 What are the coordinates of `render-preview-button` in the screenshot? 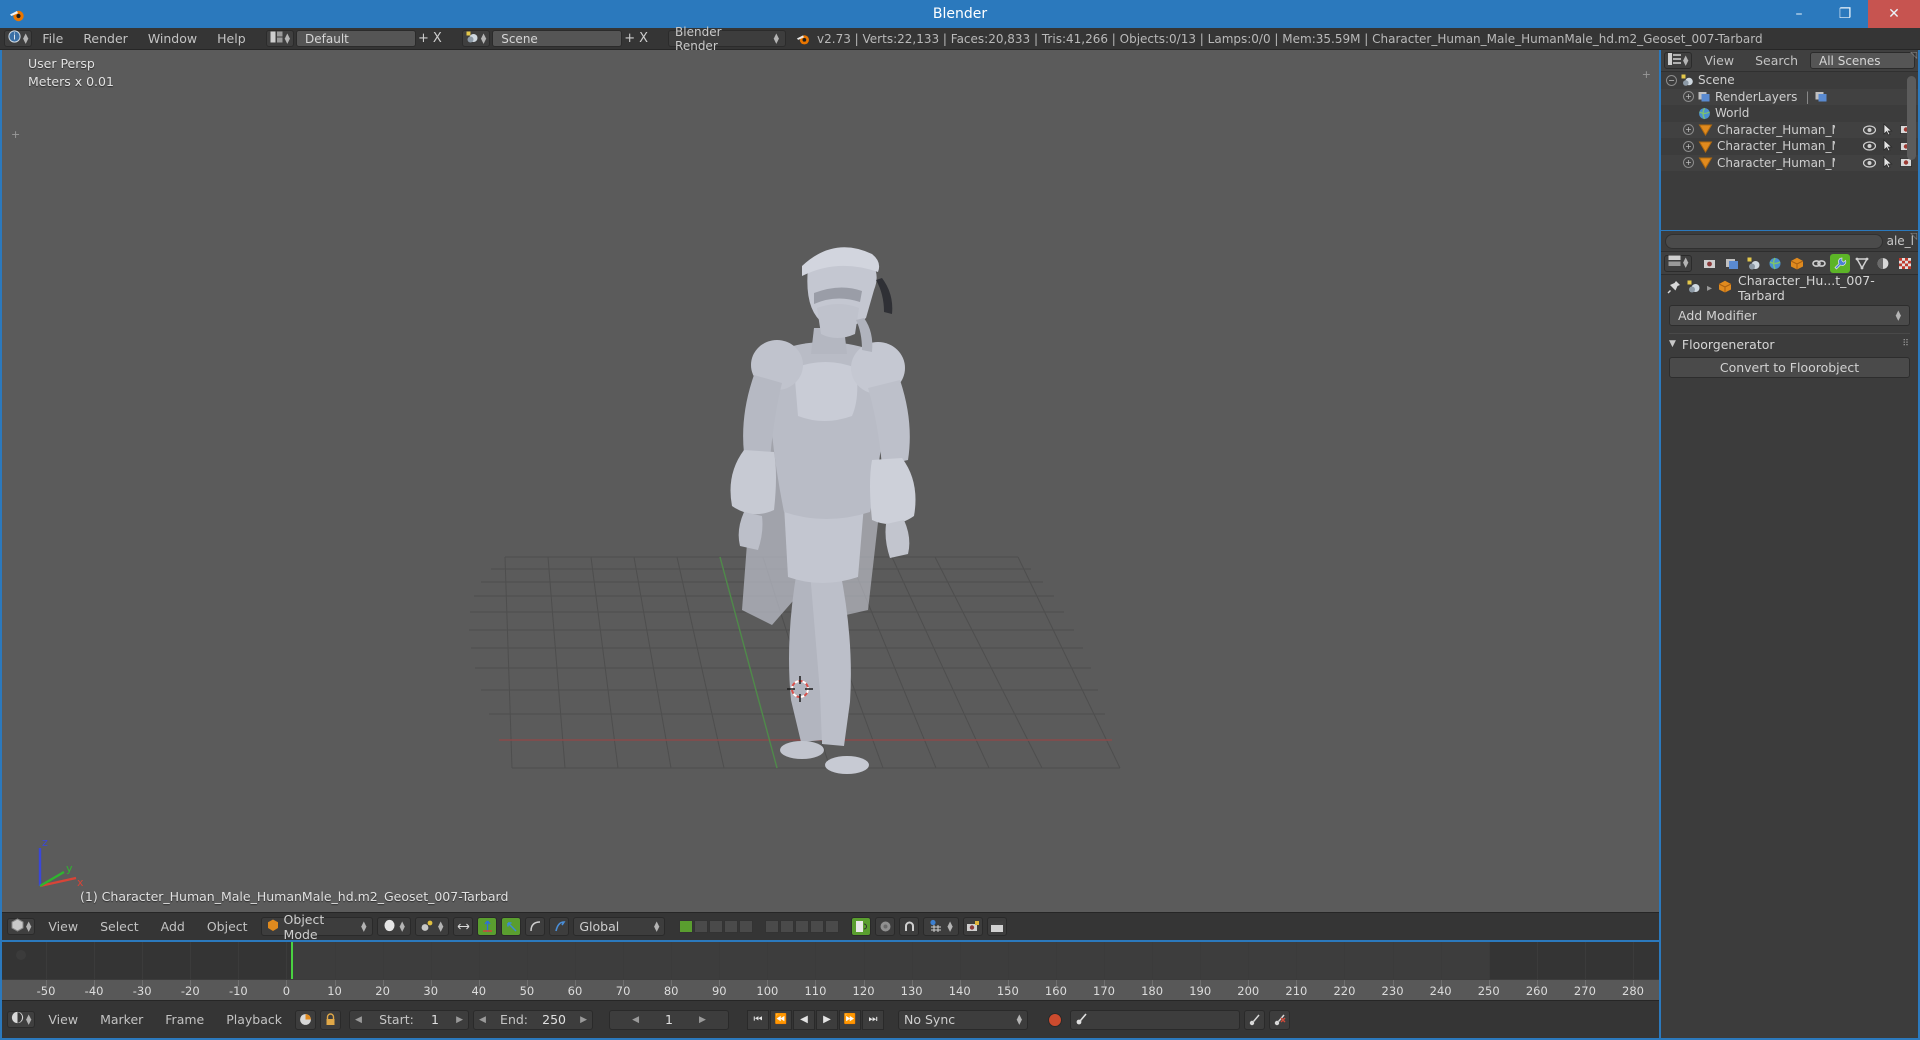 It's located at (885, 926).